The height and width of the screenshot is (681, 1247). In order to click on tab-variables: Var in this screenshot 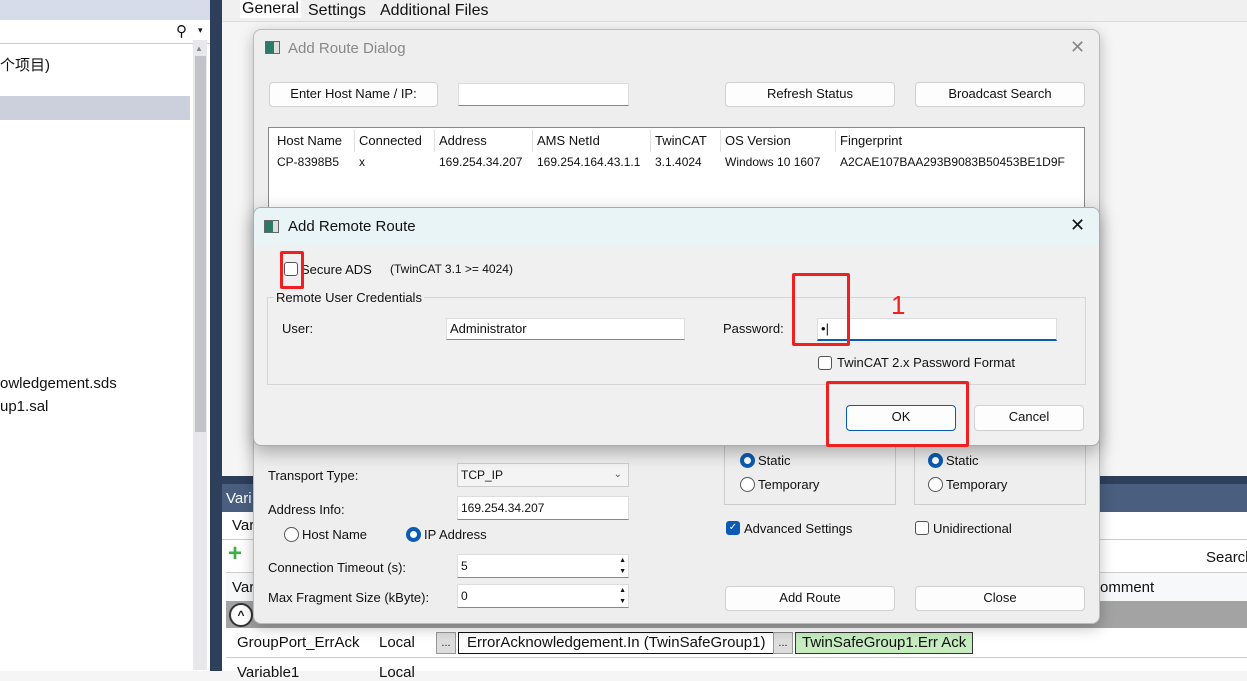, I will do `click(243, 525)`.